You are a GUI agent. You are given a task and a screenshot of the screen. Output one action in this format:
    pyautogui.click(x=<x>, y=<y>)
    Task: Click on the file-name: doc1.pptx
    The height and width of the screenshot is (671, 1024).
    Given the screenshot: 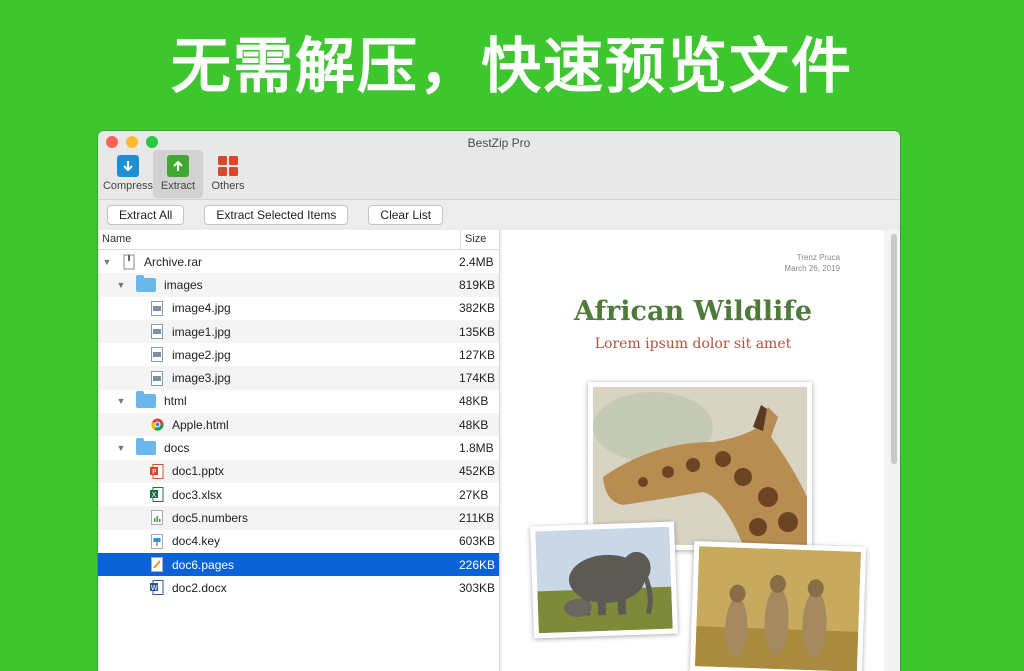 What is the action you would take?
    pyautogui.click(x=198, y=471)
    